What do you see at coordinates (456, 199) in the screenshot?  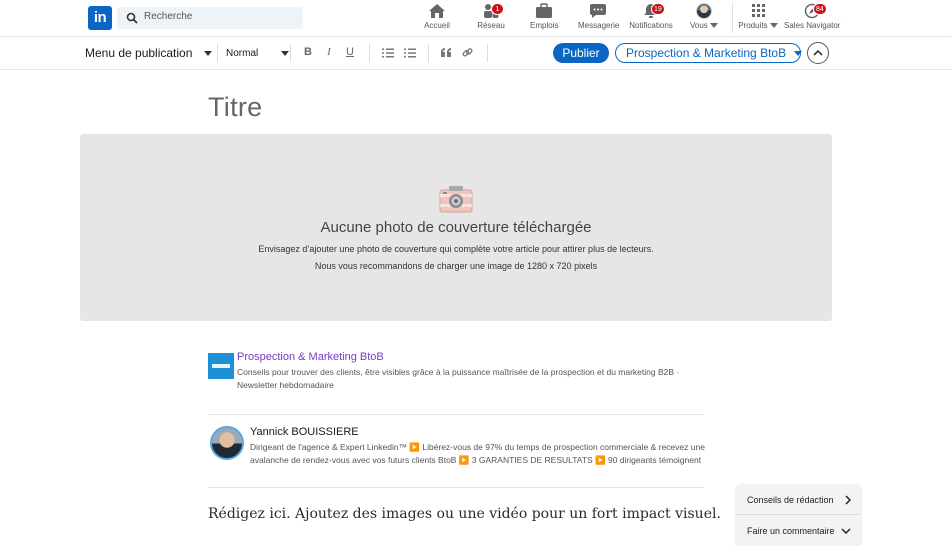 I see `camera-icon` at bounding box center [456, 199].